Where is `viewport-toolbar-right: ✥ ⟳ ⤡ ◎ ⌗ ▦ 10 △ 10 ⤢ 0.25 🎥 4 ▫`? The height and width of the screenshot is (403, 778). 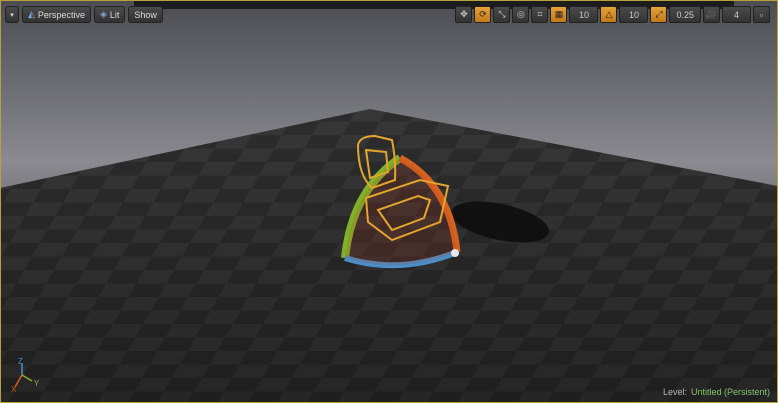 viewport-toolbar-right: ✥ ⟳ ⤡ ◎ ⌗ ▦ 10 △ 10 ⤢ 0.25 🎥 4 ▫ is located at coordinates (612, 14).